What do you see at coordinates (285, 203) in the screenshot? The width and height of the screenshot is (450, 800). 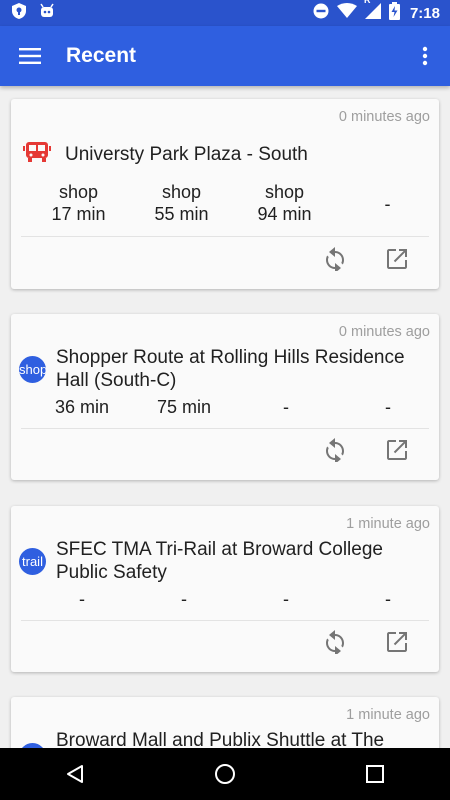 I see `arrival-cell: shop 94 min` at bounding box center [285, 203].